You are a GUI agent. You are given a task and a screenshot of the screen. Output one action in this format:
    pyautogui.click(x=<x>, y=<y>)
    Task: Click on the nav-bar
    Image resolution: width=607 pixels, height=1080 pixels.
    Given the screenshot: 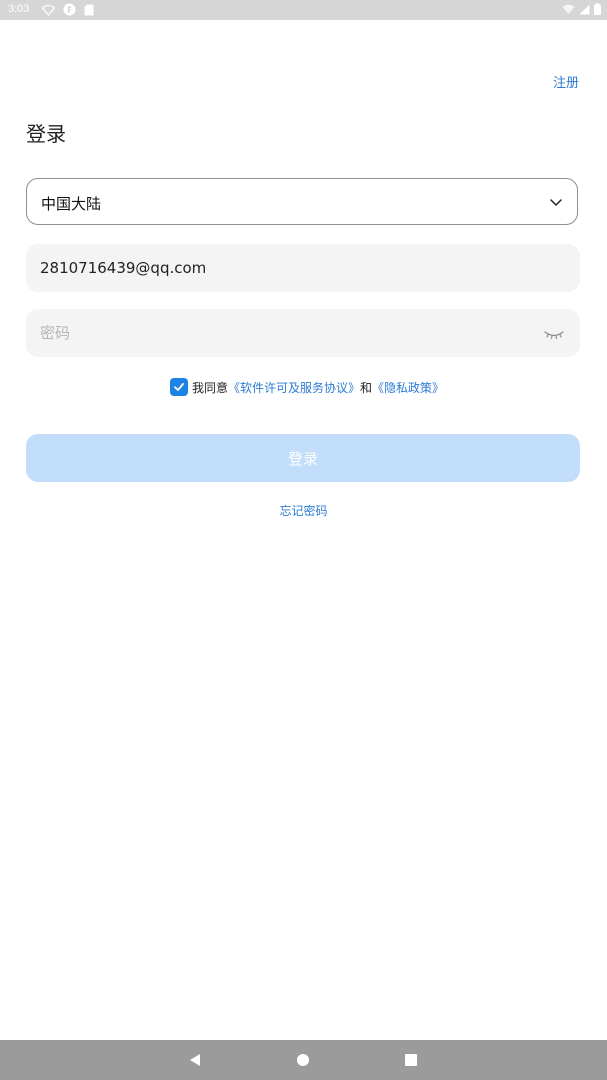 What is the action you would take?
    pyautogui.click(x=303, y=1060)
    